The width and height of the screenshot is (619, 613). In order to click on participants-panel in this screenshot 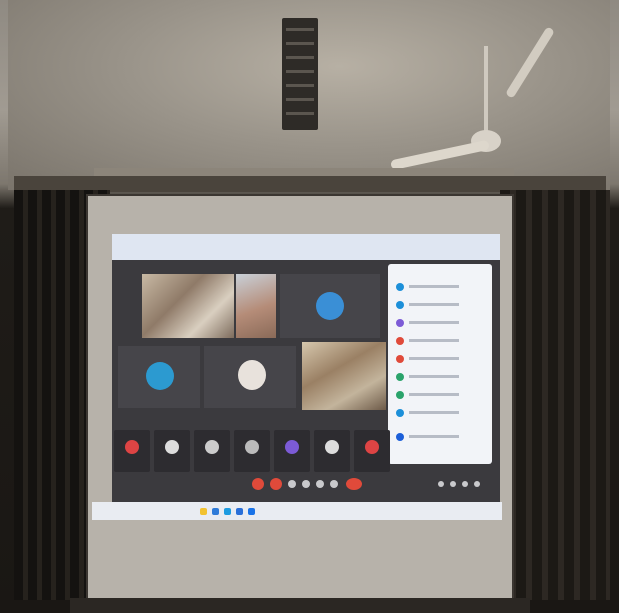, I will do `click(440, 364)`.